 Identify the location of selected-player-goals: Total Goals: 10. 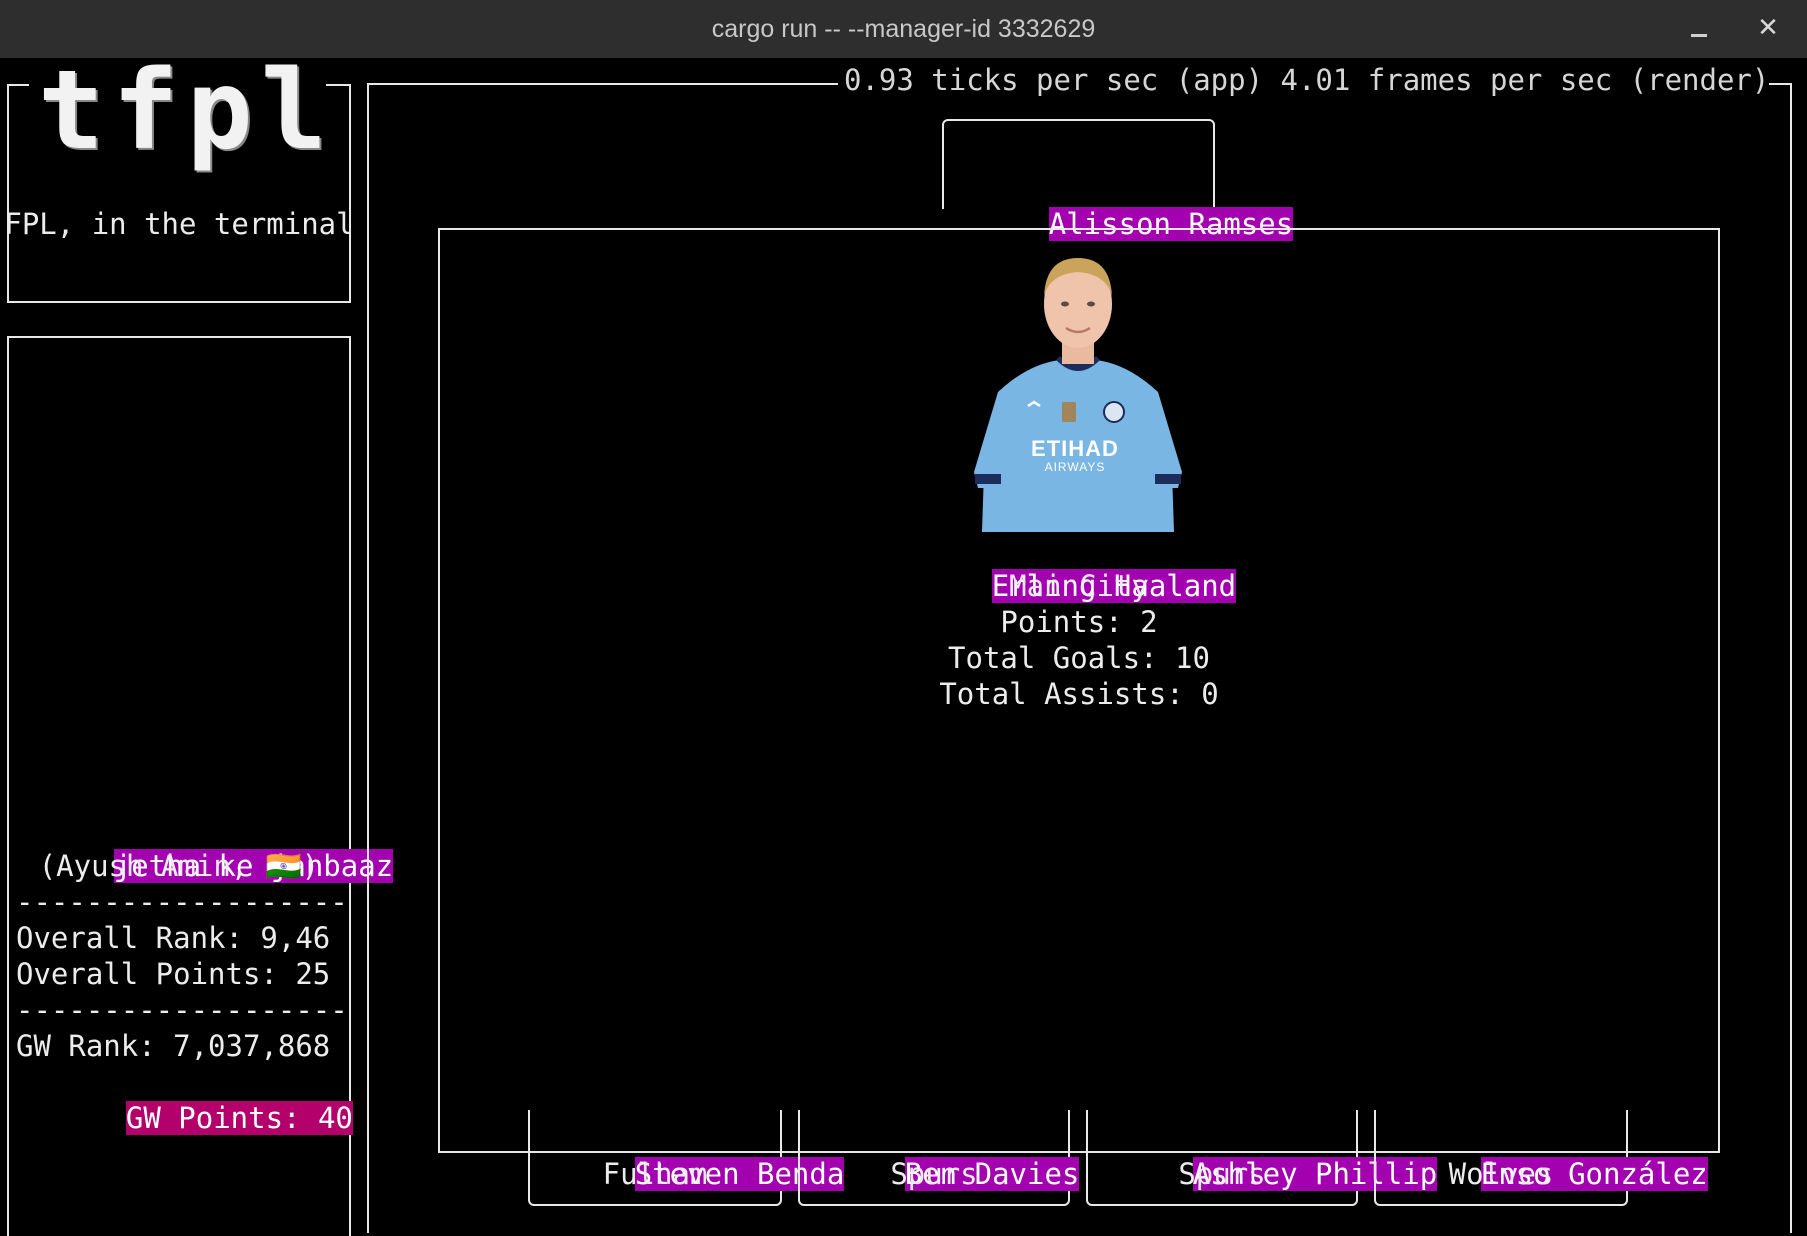
(1079, 658).